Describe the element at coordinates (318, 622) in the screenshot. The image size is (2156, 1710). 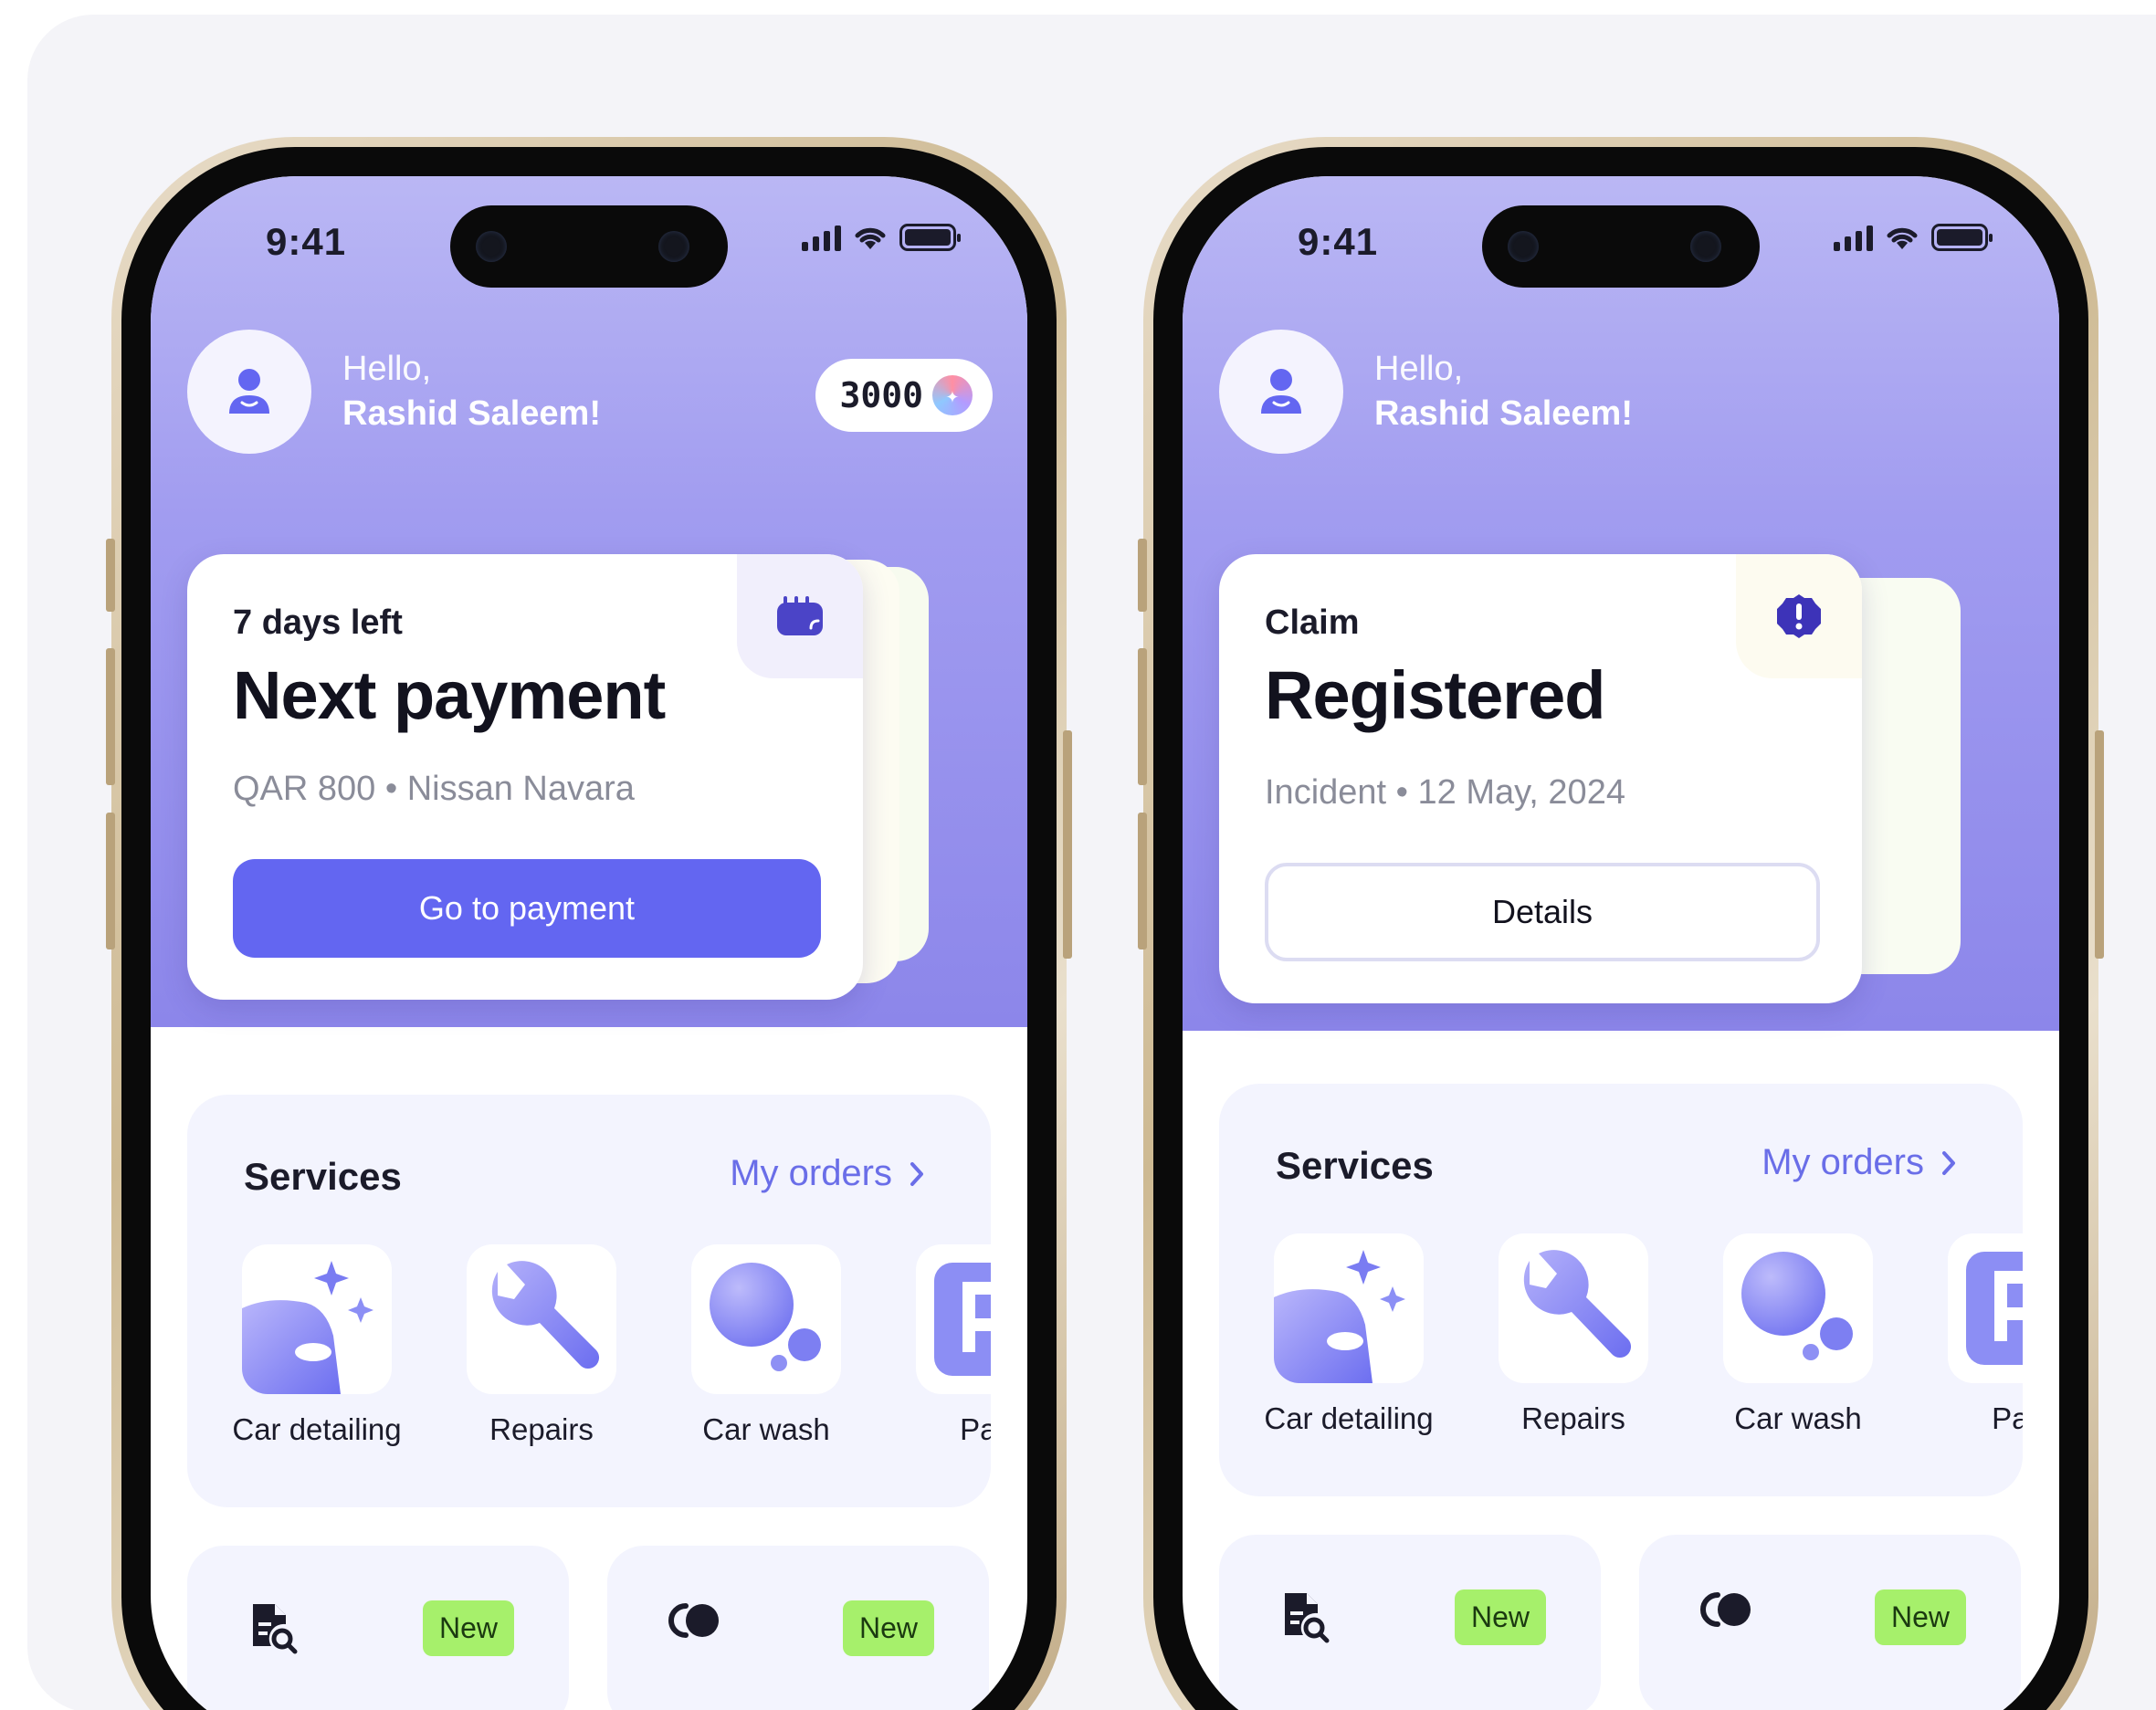
I see `card-kicker: 7 days left` at that location.